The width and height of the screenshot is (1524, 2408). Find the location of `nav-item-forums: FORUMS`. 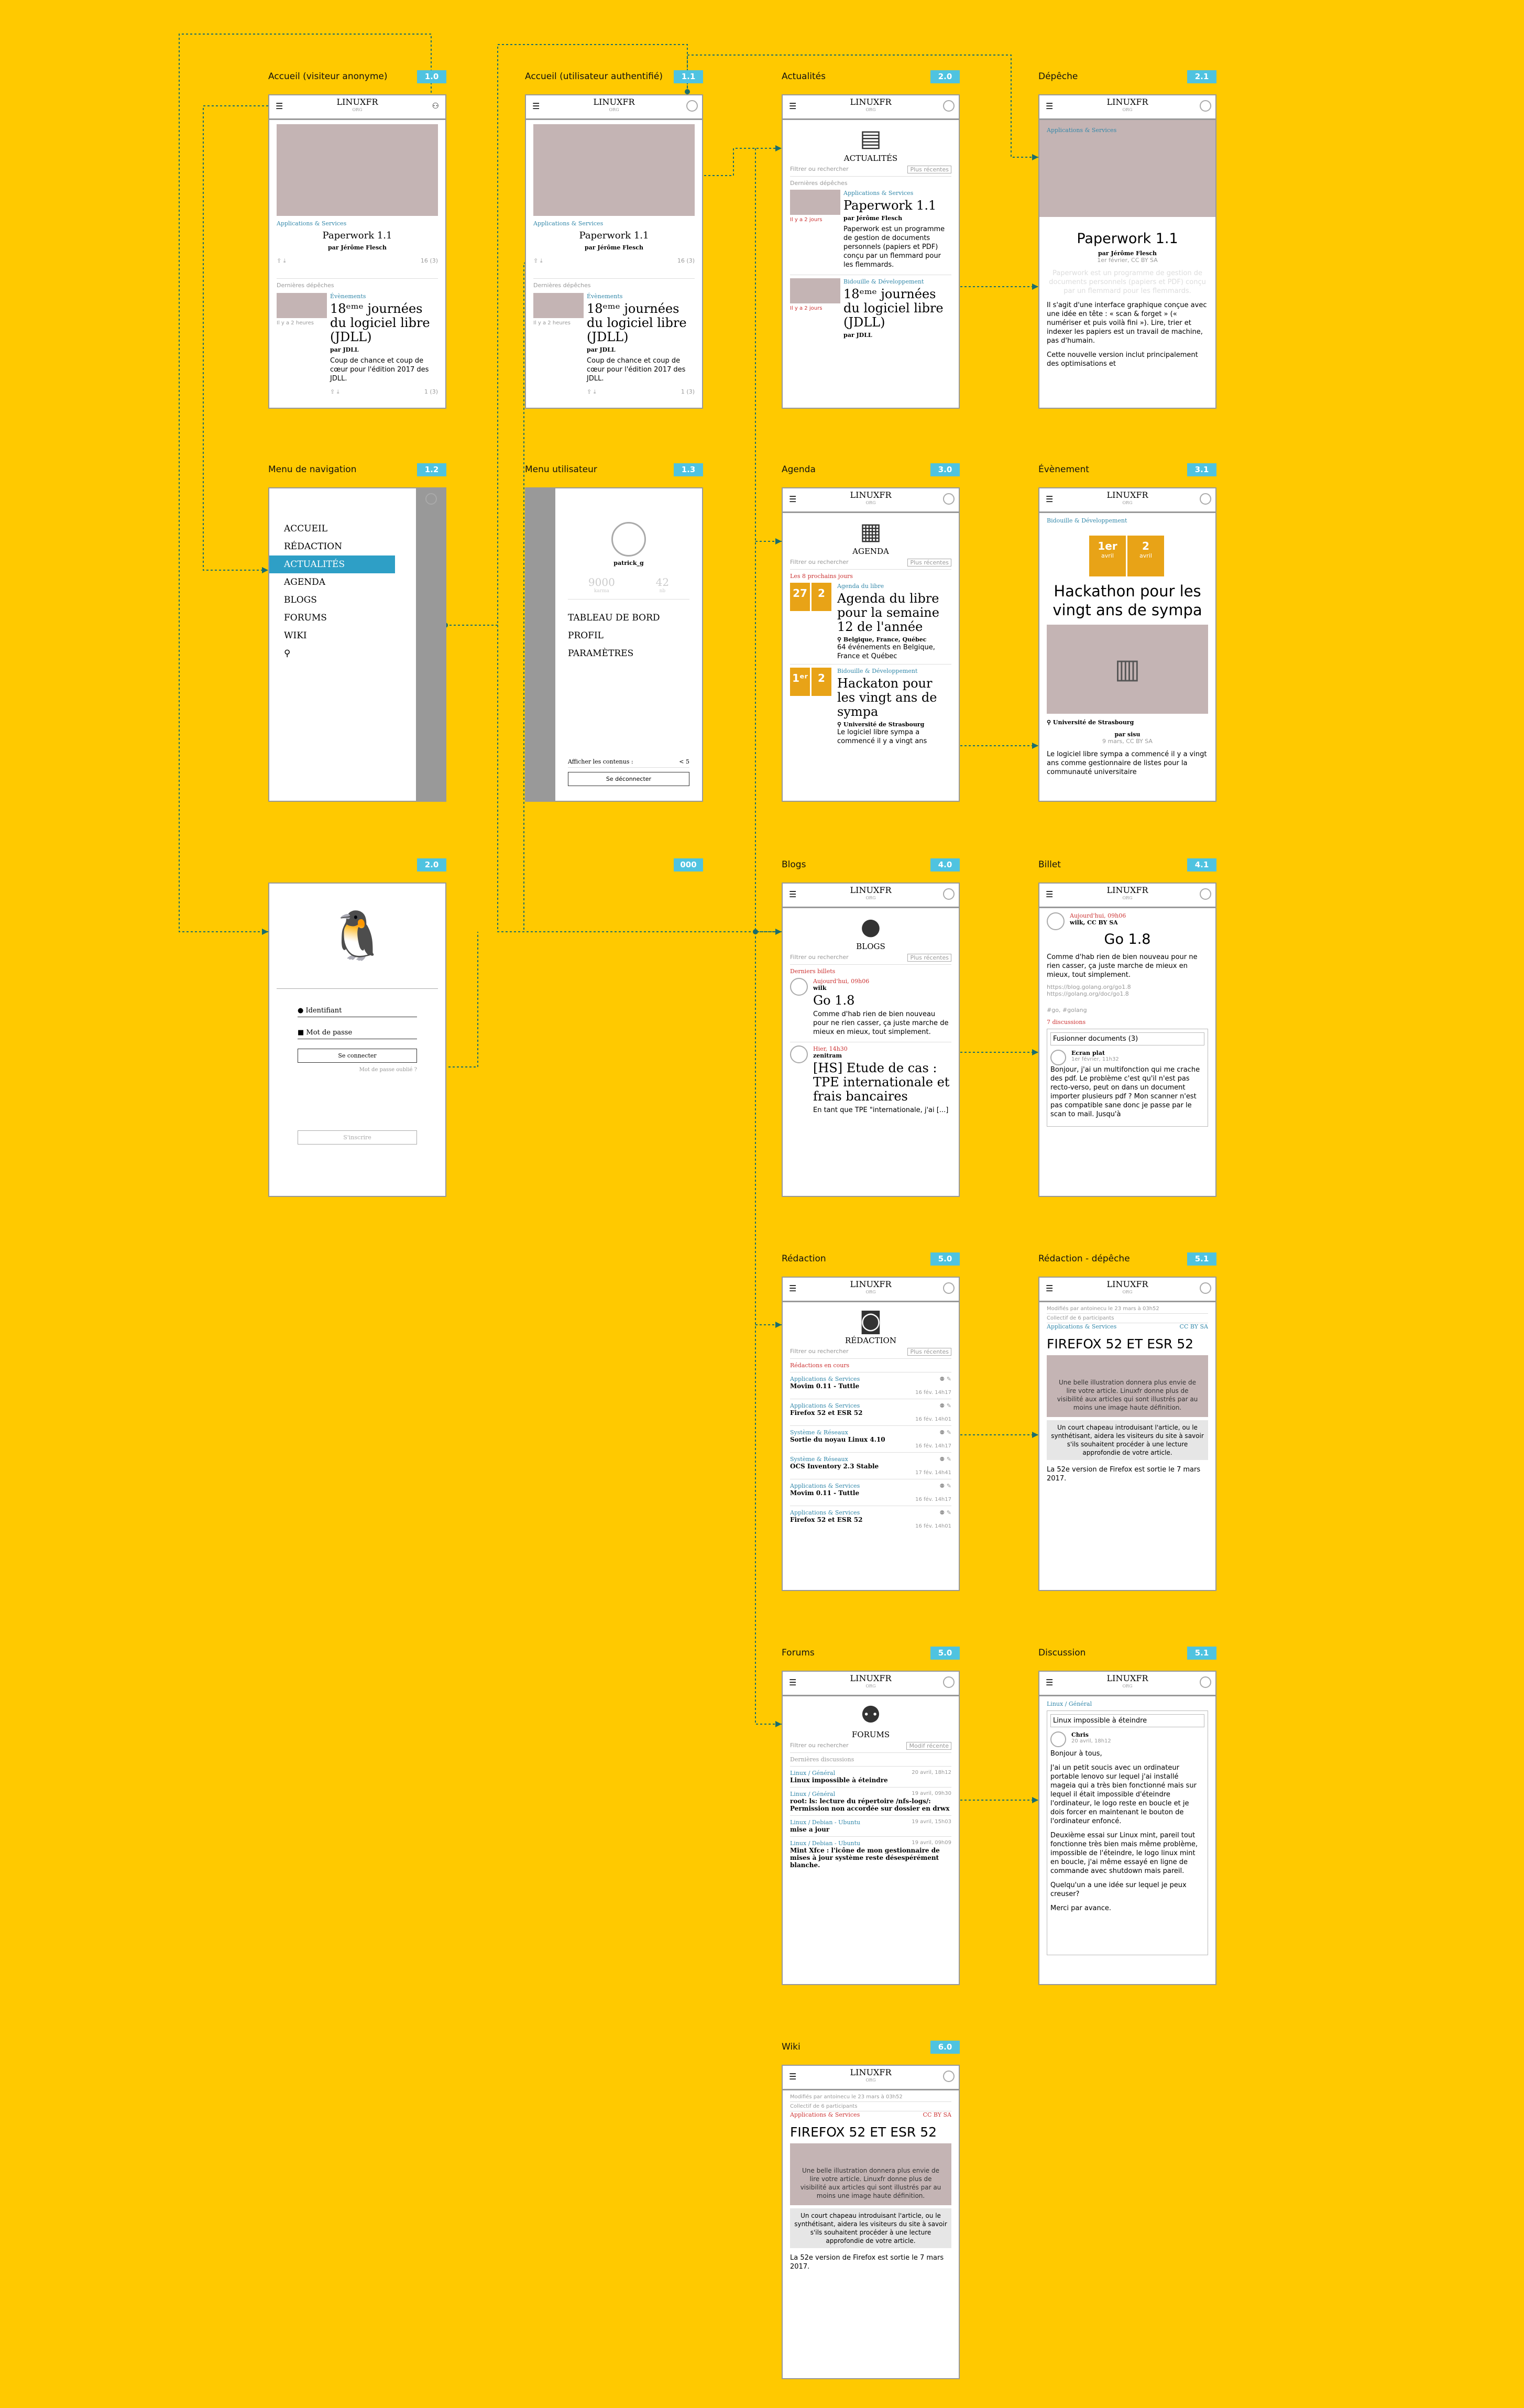

nav-item-forums: FORUMS is located at coordinates (332, 618).